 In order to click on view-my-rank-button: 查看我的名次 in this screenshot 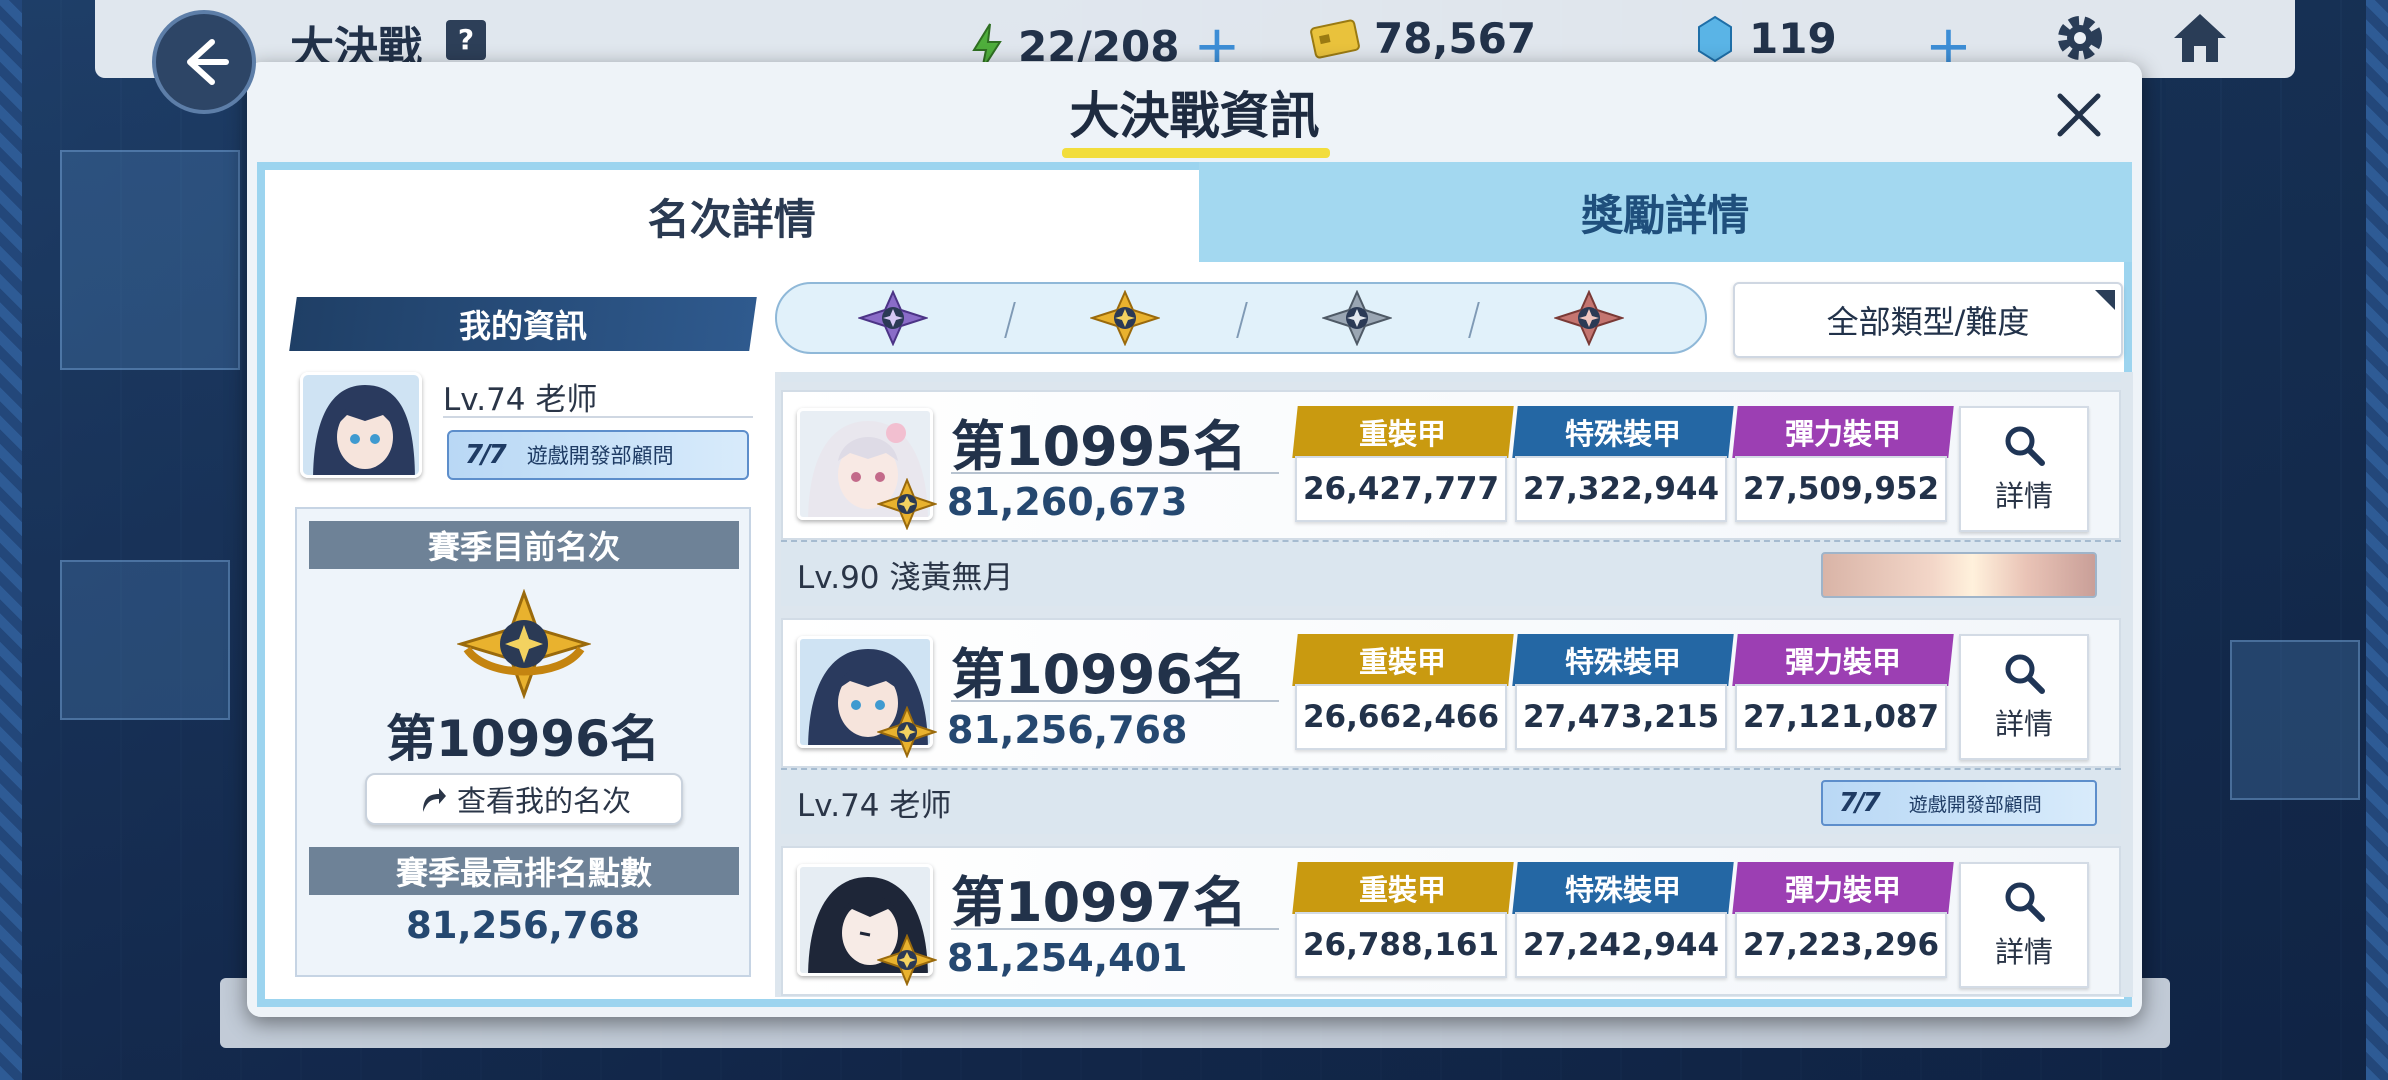, I will do `click(524, 799)`.